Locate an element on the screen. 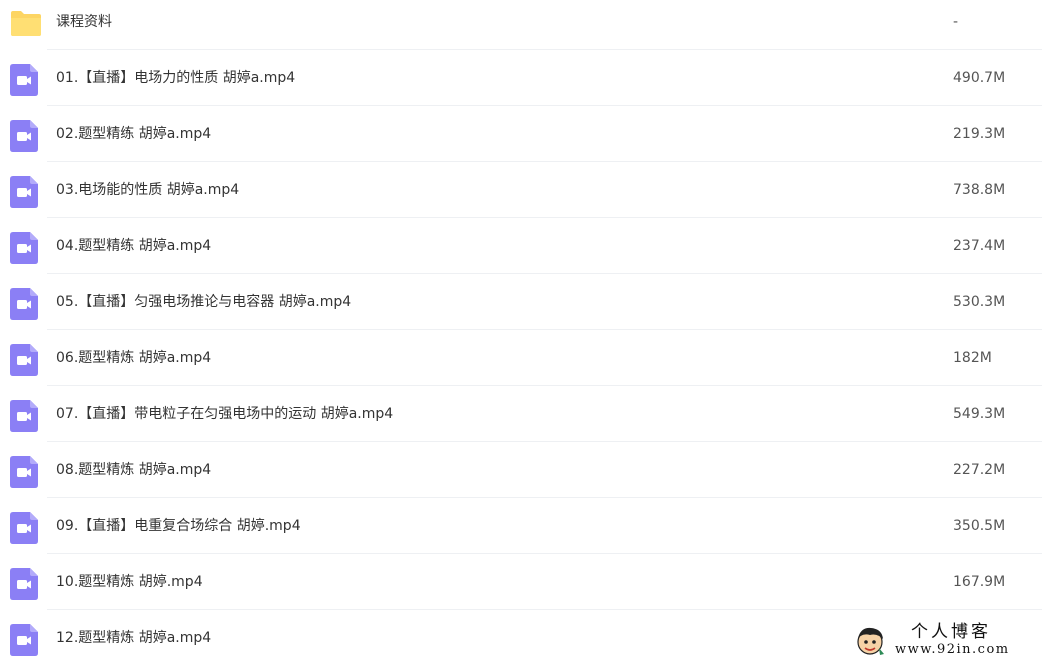 Image resolution: width=1046 pixels, height=666 pixels. file-name: 12.题型精炼 胡婷a.mp4 is located at coordinates (133, 638).